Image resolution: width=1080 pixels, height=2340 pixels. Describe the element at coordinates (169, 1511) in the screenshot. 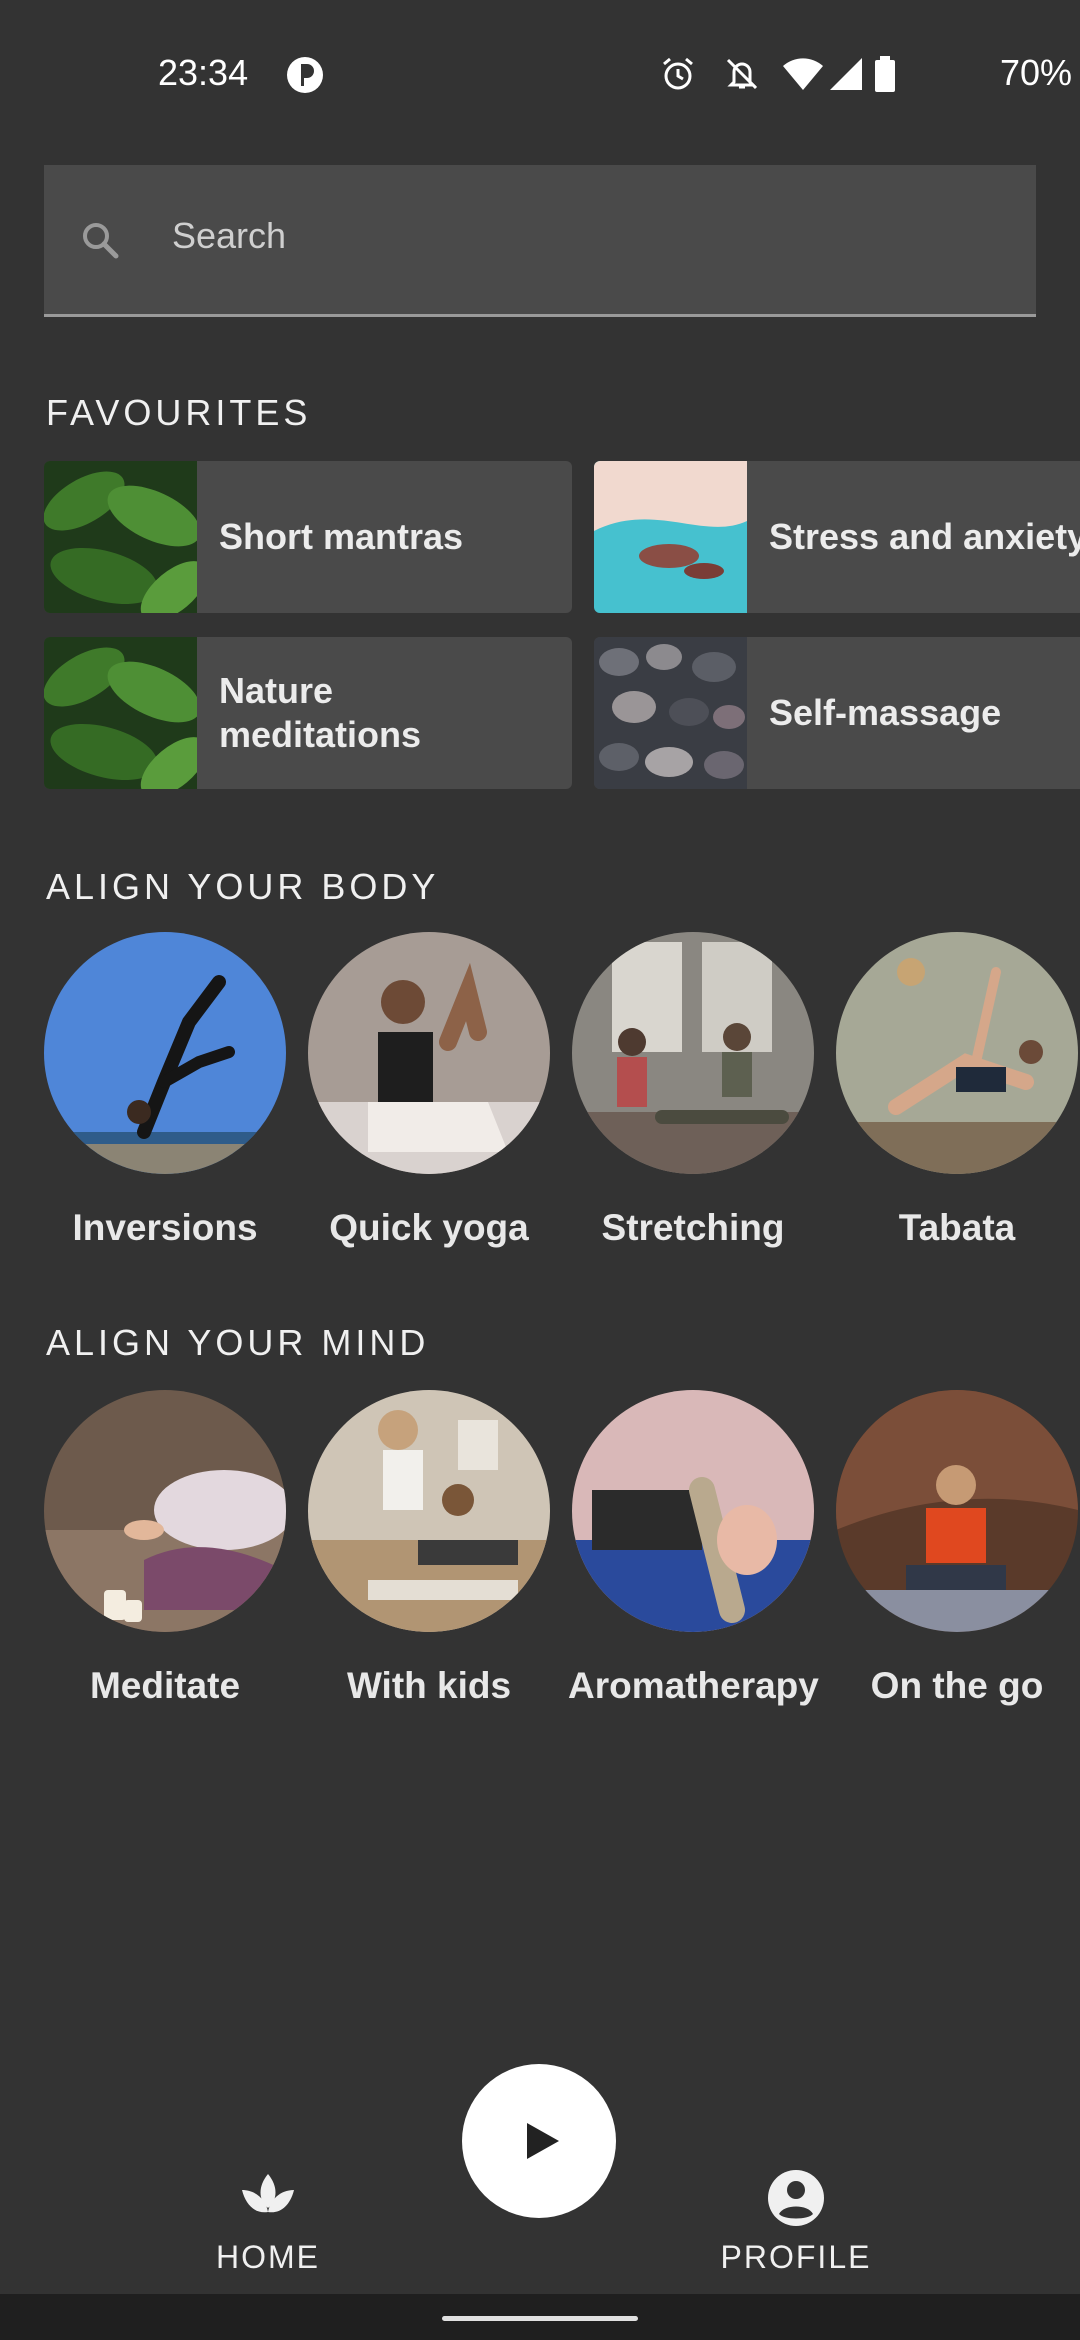

I see `meditate-image` at that location.